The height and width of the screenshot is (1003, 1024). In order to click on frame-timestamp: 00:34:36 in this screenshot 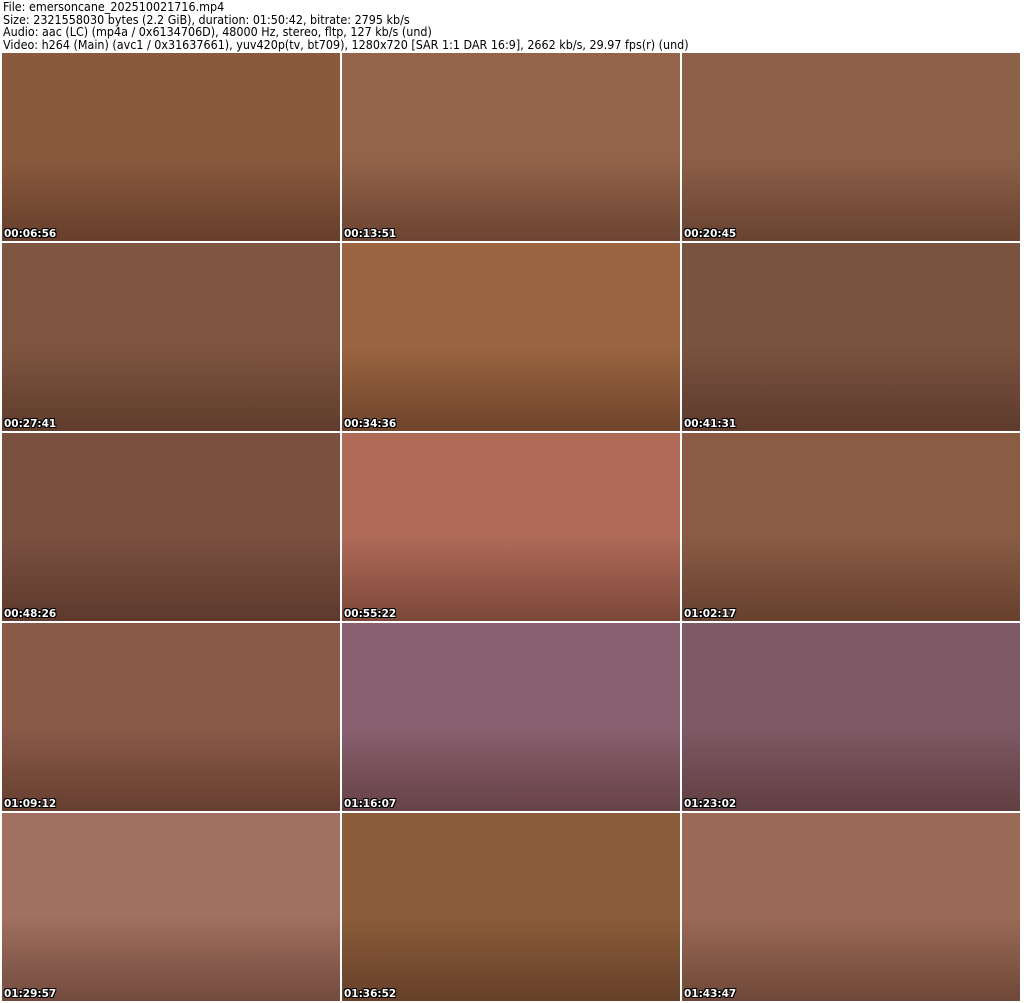, I will do `click(370, 424)`.